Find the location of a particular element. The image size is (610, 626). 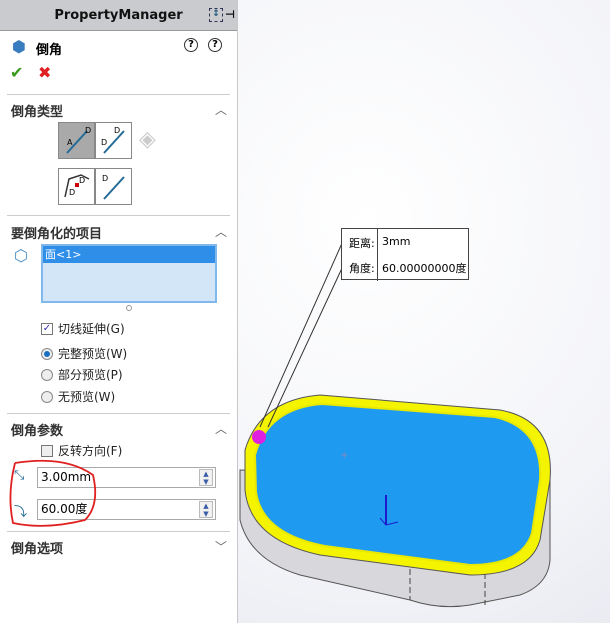

face-selection-icon: ⬡ is located at coordinates (21, 255).